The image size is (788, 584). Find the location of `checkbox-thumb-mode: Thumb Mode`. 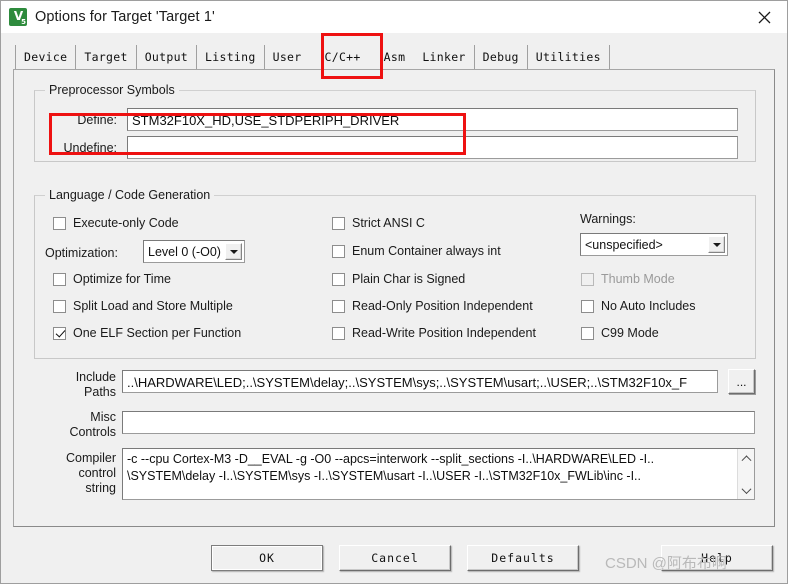

checkbox-thumb-mode: Thumb Mode is located at coordinates (628, 279).